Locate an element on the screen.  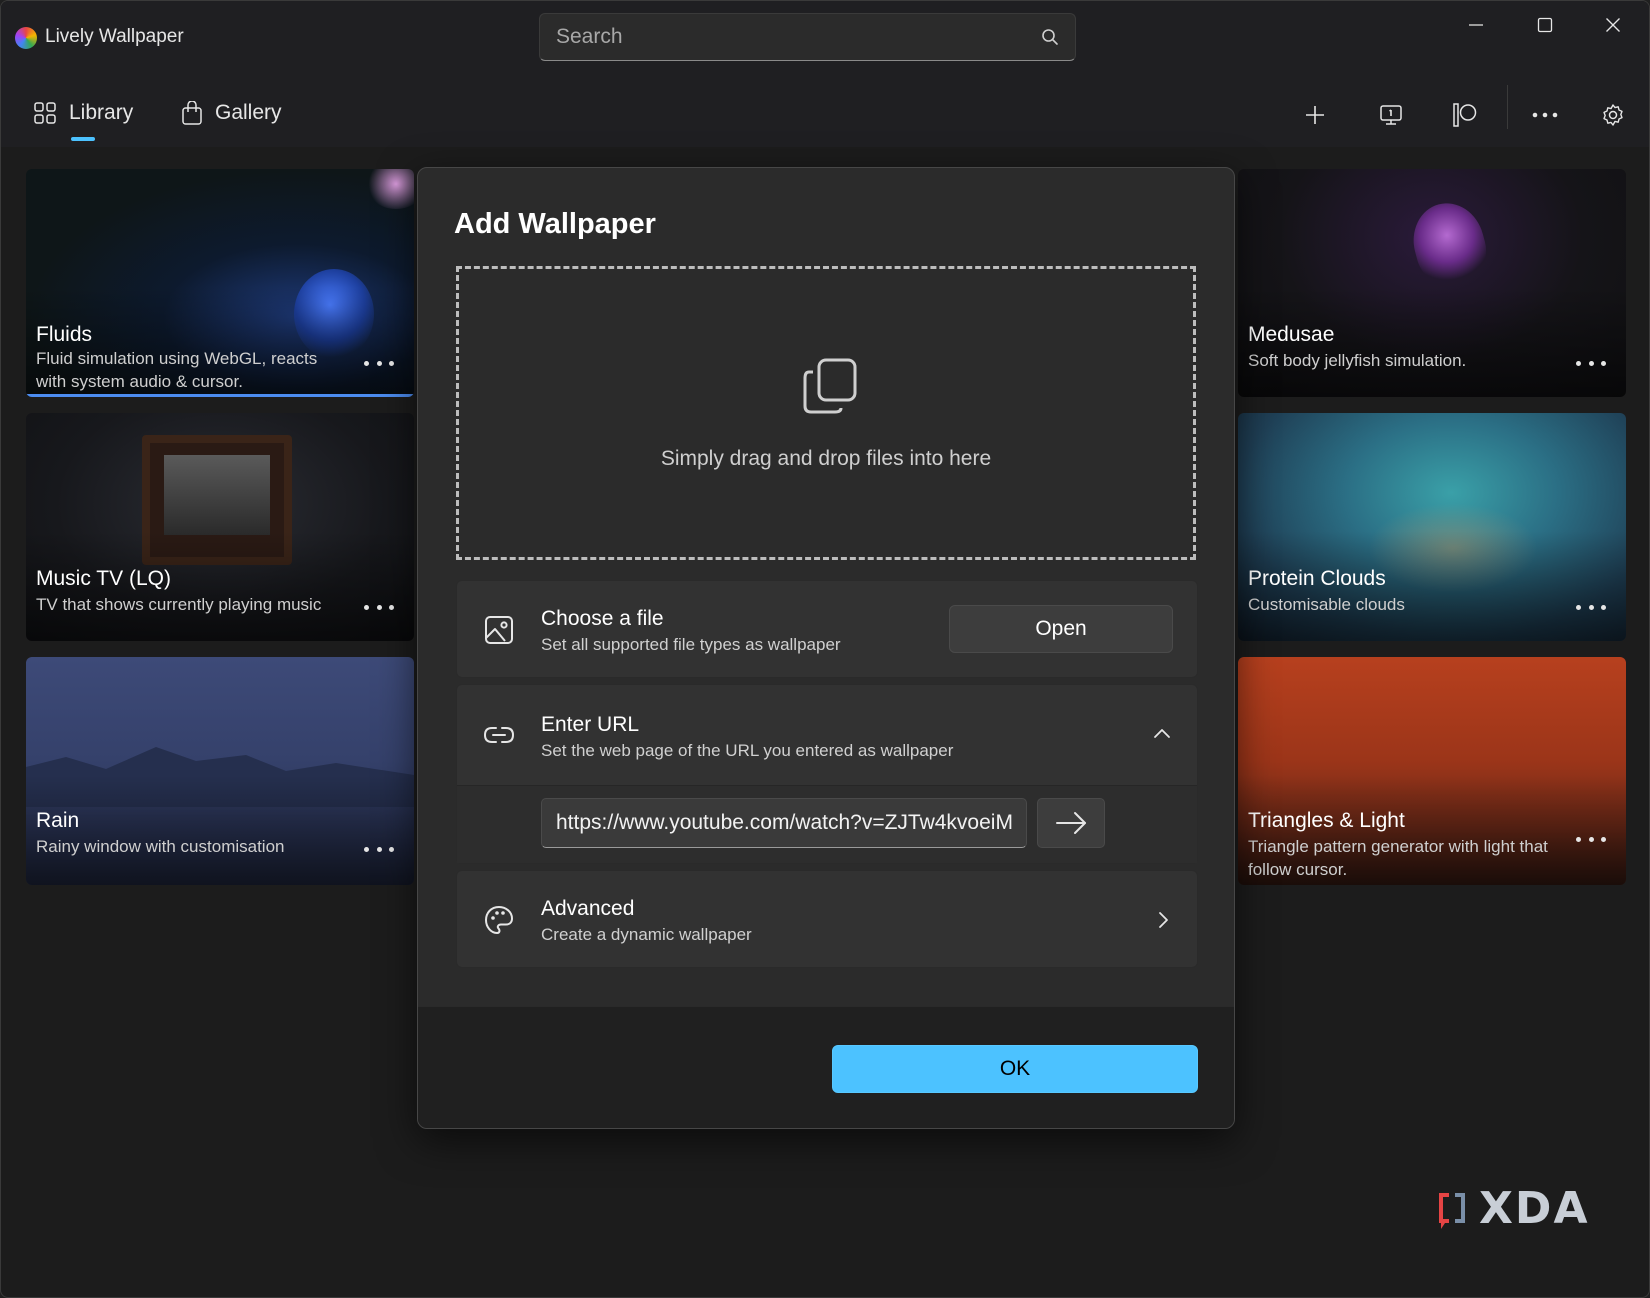
wallpaper-card-protein-clouds: Protein Clouds Customisable clouds is located at coordinates (1432, 527).